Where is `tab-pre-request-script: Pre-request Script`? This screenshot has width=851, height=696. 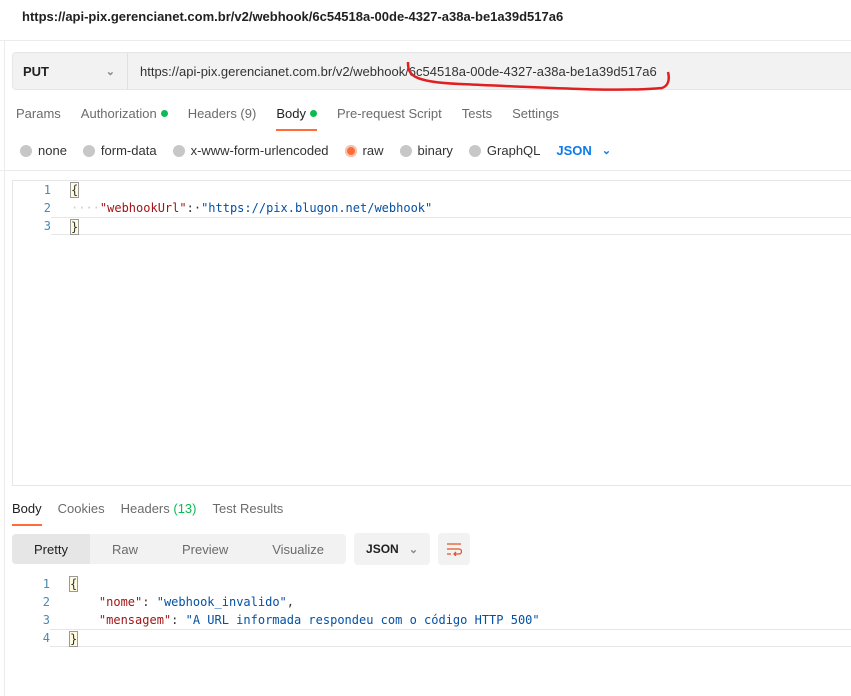
tab-pre-request-script: Pre-request Script is located at coordinates (389, 117).